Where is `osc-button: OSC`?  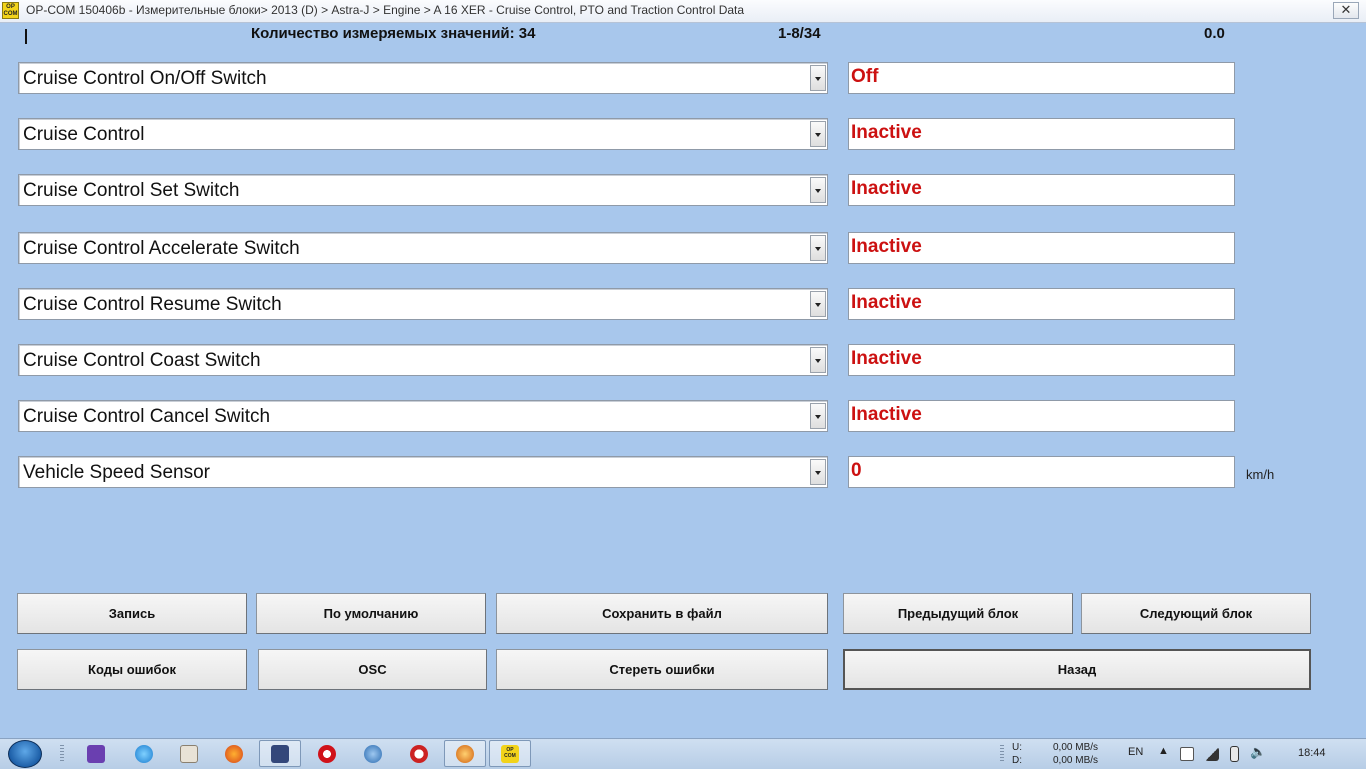 osc-button: OSC is located at coordinates (372, 669).